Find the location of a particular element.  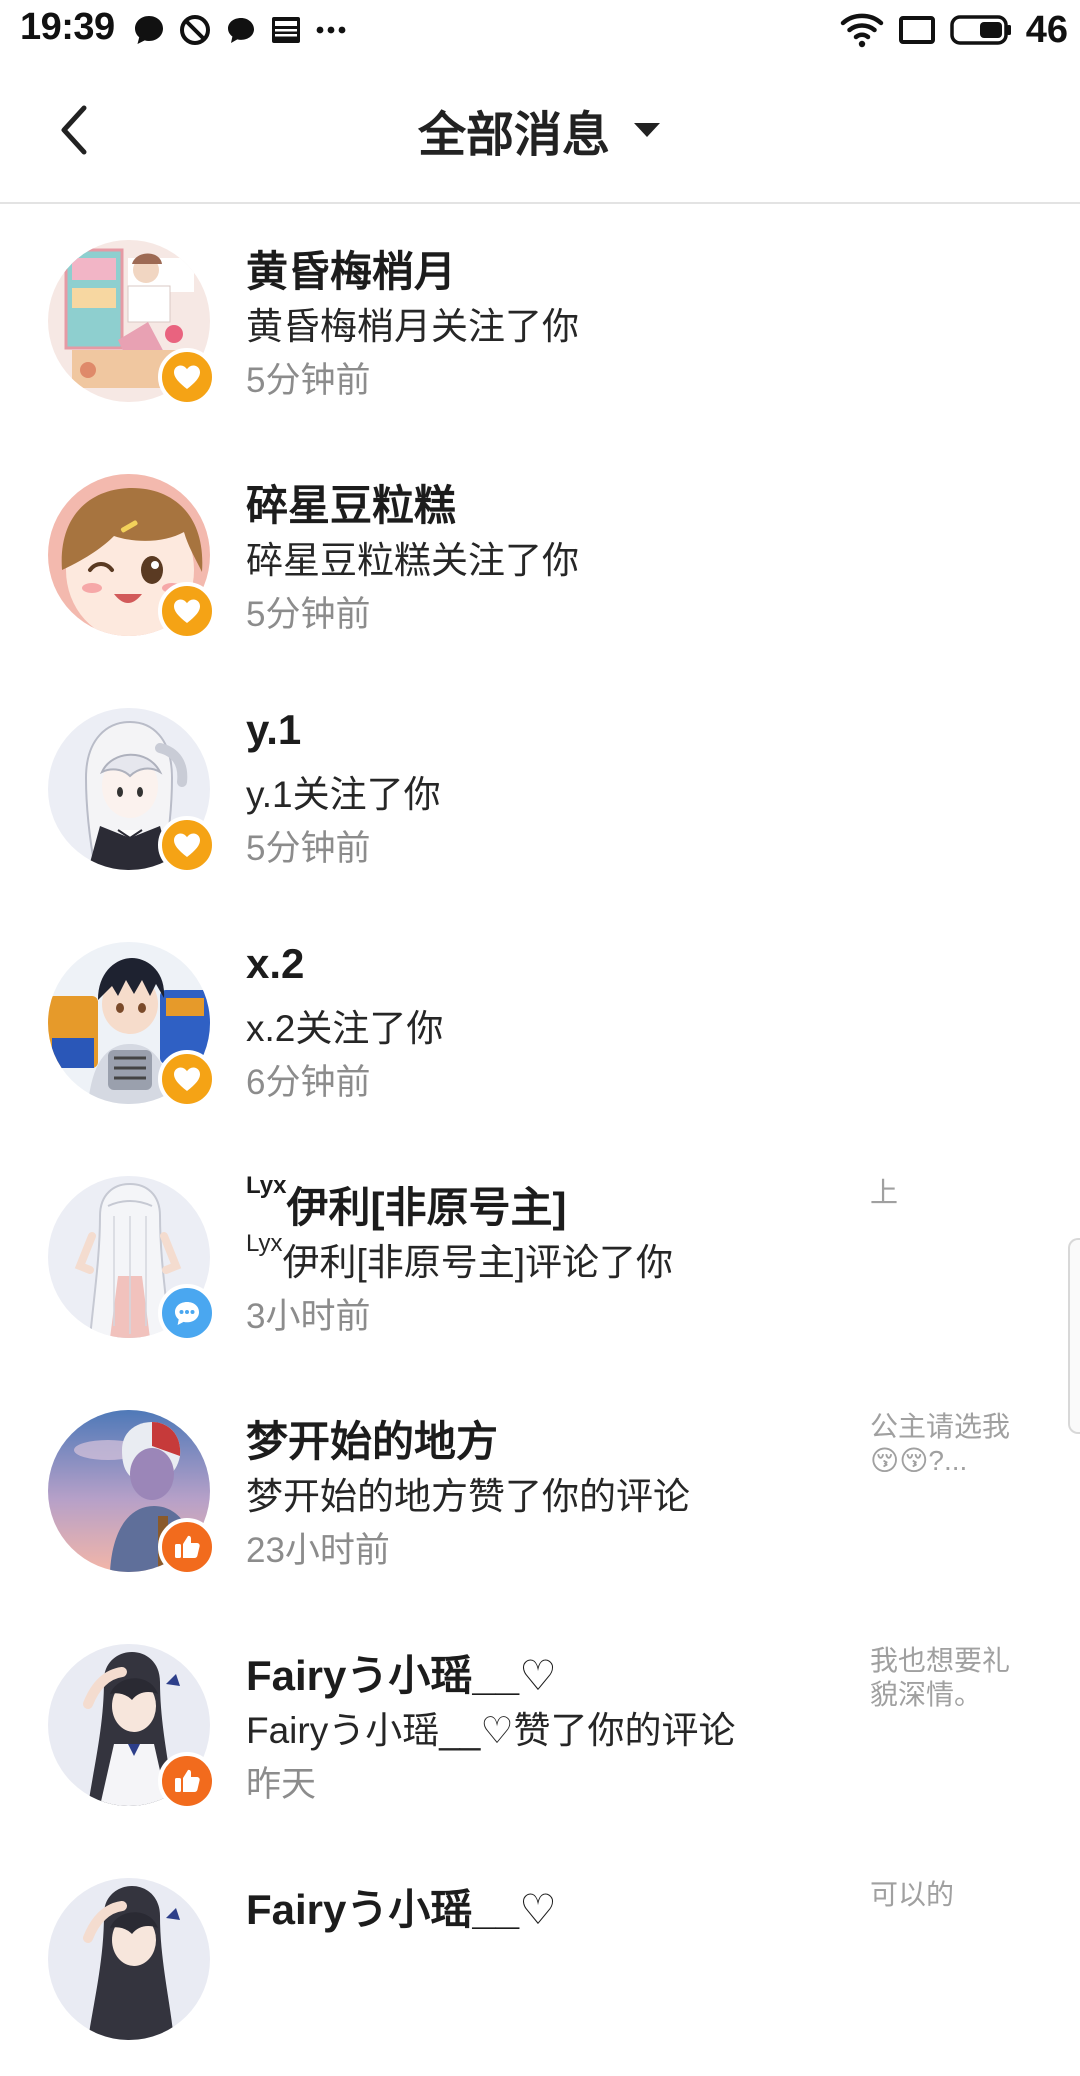

message-text: 梦开始的地方赞了你的评论 is located at coordinates (468, 1496).